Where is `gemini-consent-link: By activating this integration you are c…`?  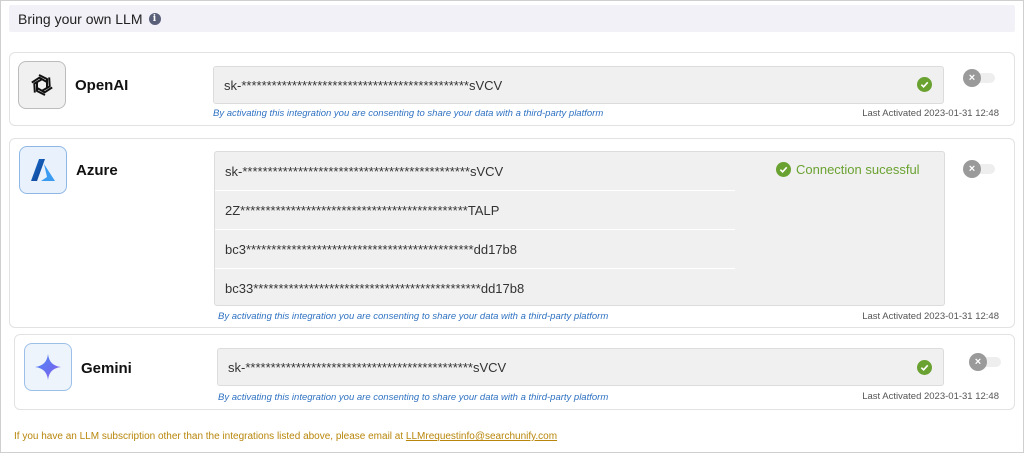
gemini-consent-link: By activating this integration you are c… is located at coordinates (413, 397).